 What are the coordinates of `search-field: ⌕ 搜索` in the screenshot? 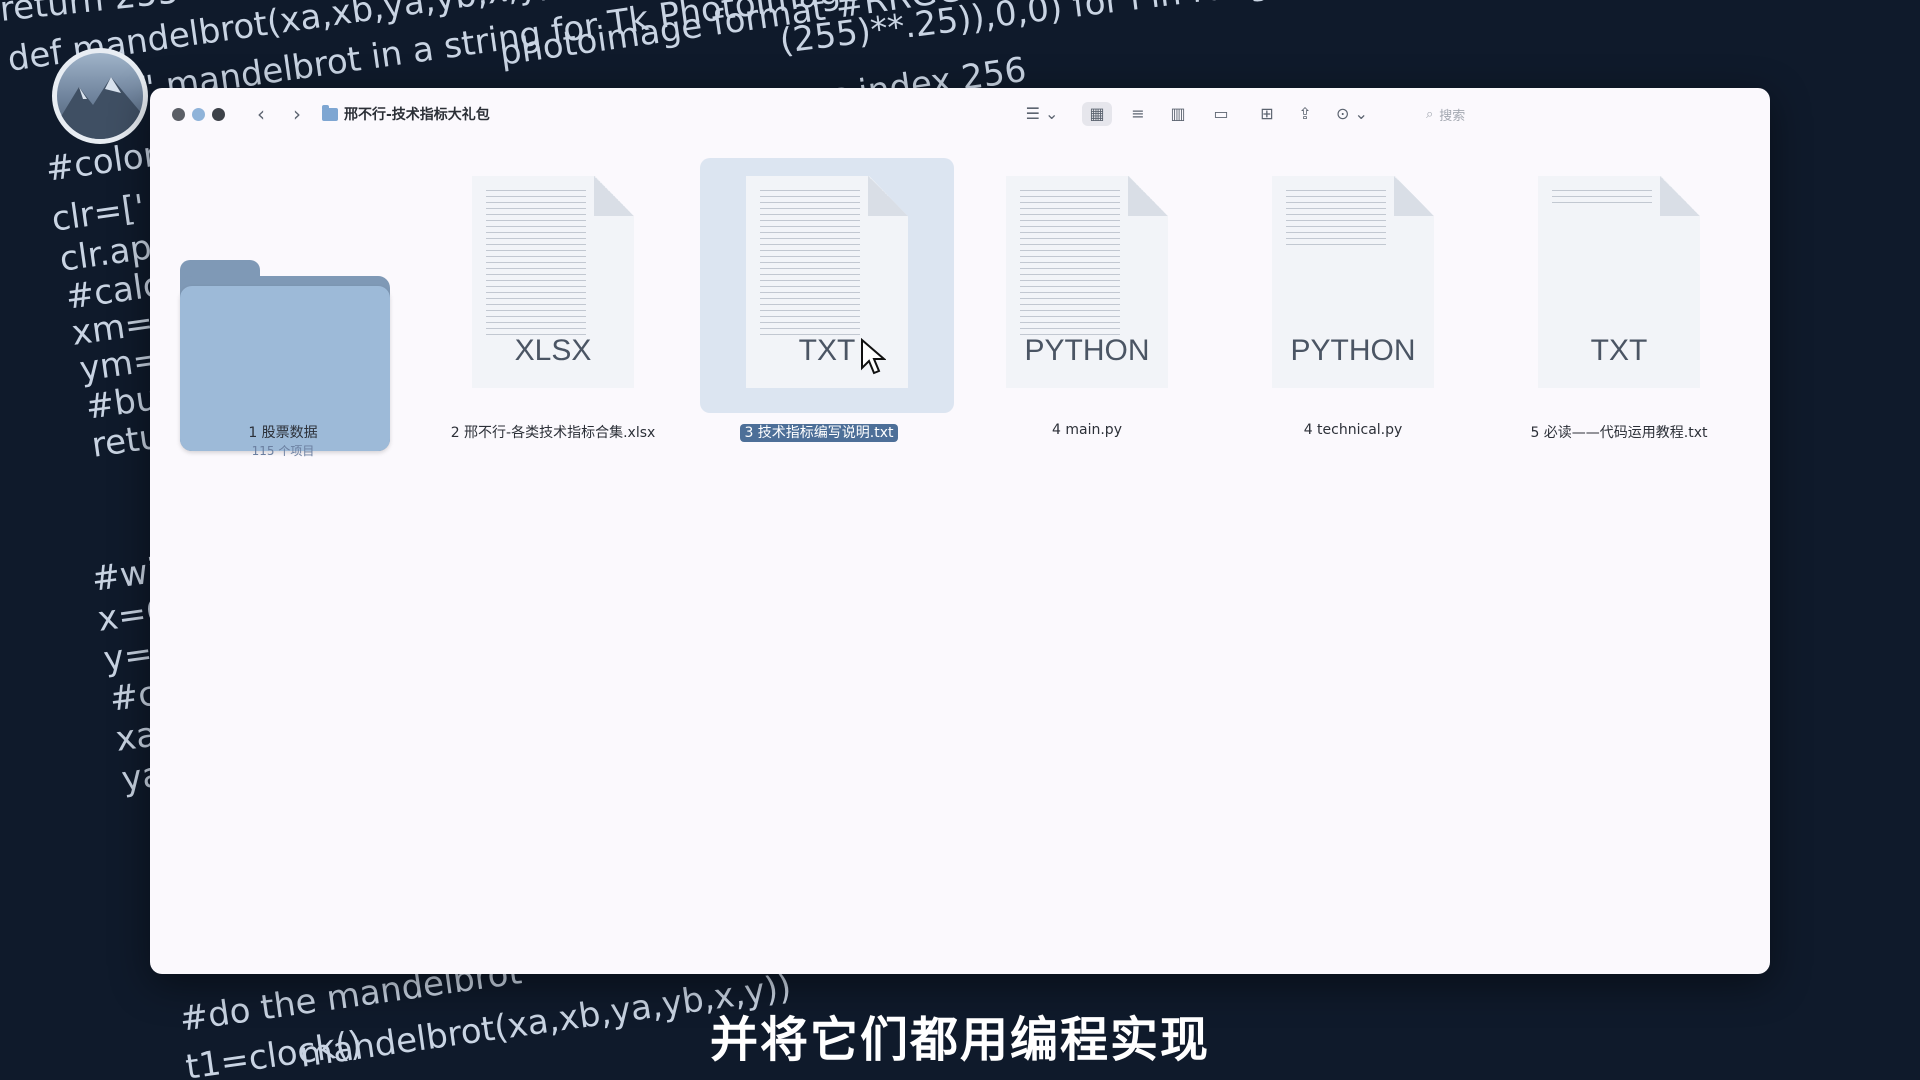 It's located at (1445, 114).